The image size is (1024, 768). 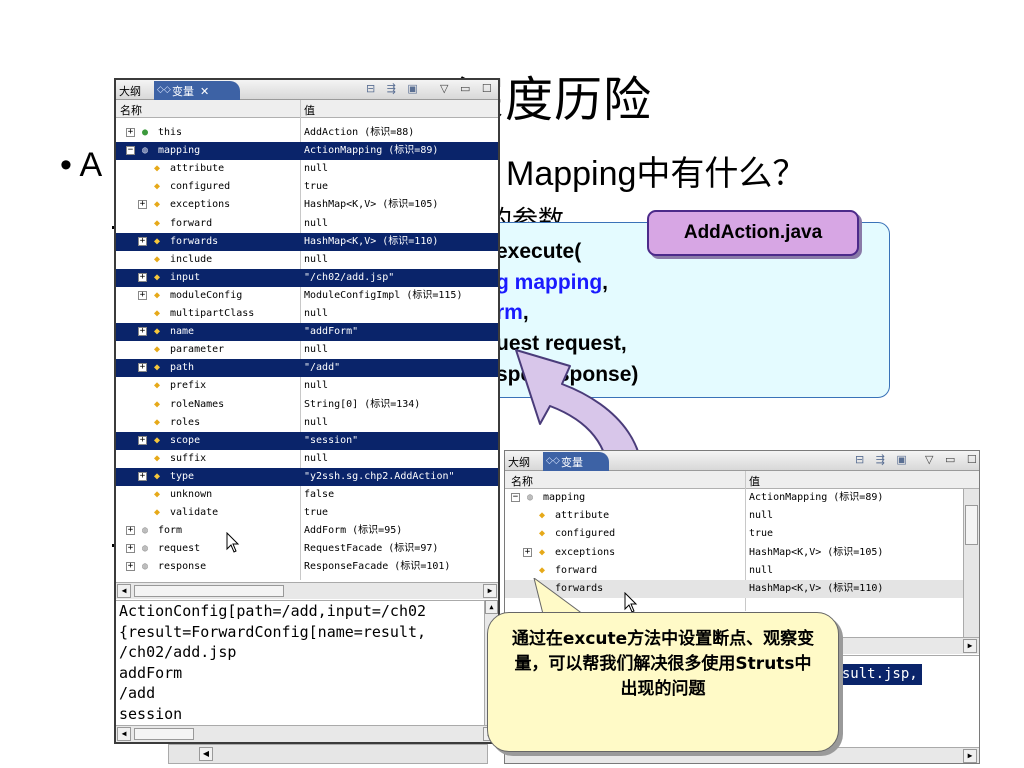 What do you see at coordinates (971, 565) in the screenshot?
I see `vertical-scrollbar` at bounding box center [971, 565].